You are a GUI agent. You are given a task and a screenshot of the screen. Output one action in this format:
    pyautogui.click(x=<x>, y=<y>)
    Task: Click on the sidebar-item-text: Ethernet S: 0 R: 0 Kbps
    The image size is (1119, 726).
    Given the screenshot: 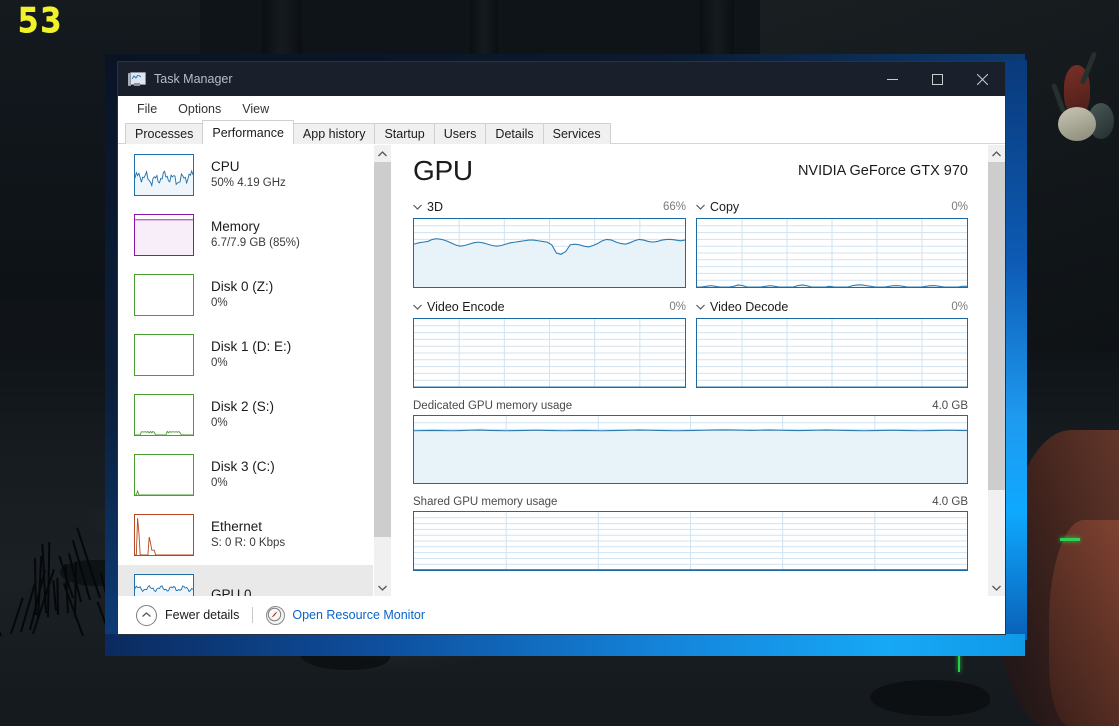 What is the action you would take?
    pyautogui.click(x=248, y=535)
    